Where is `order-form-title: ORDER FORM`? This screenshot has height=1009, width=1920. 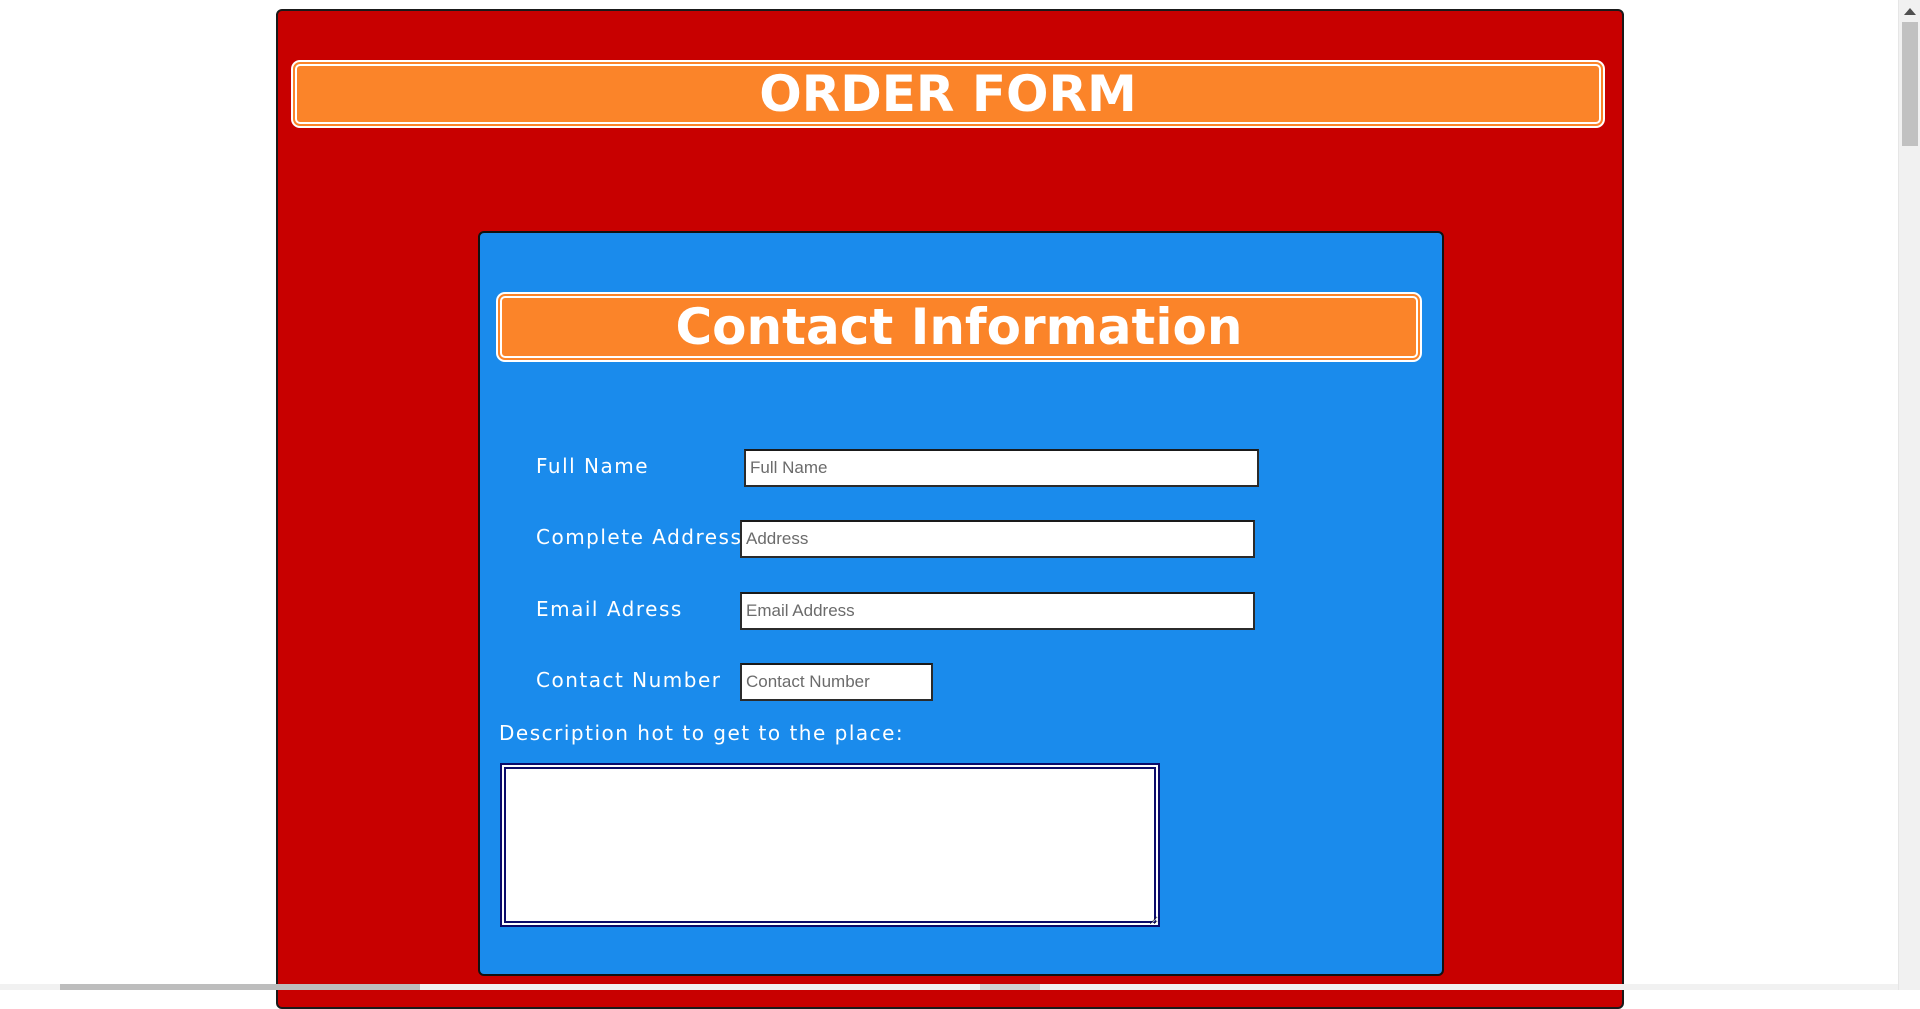
order-form-title: ORDER FORM is located at coordinates (948, 94).